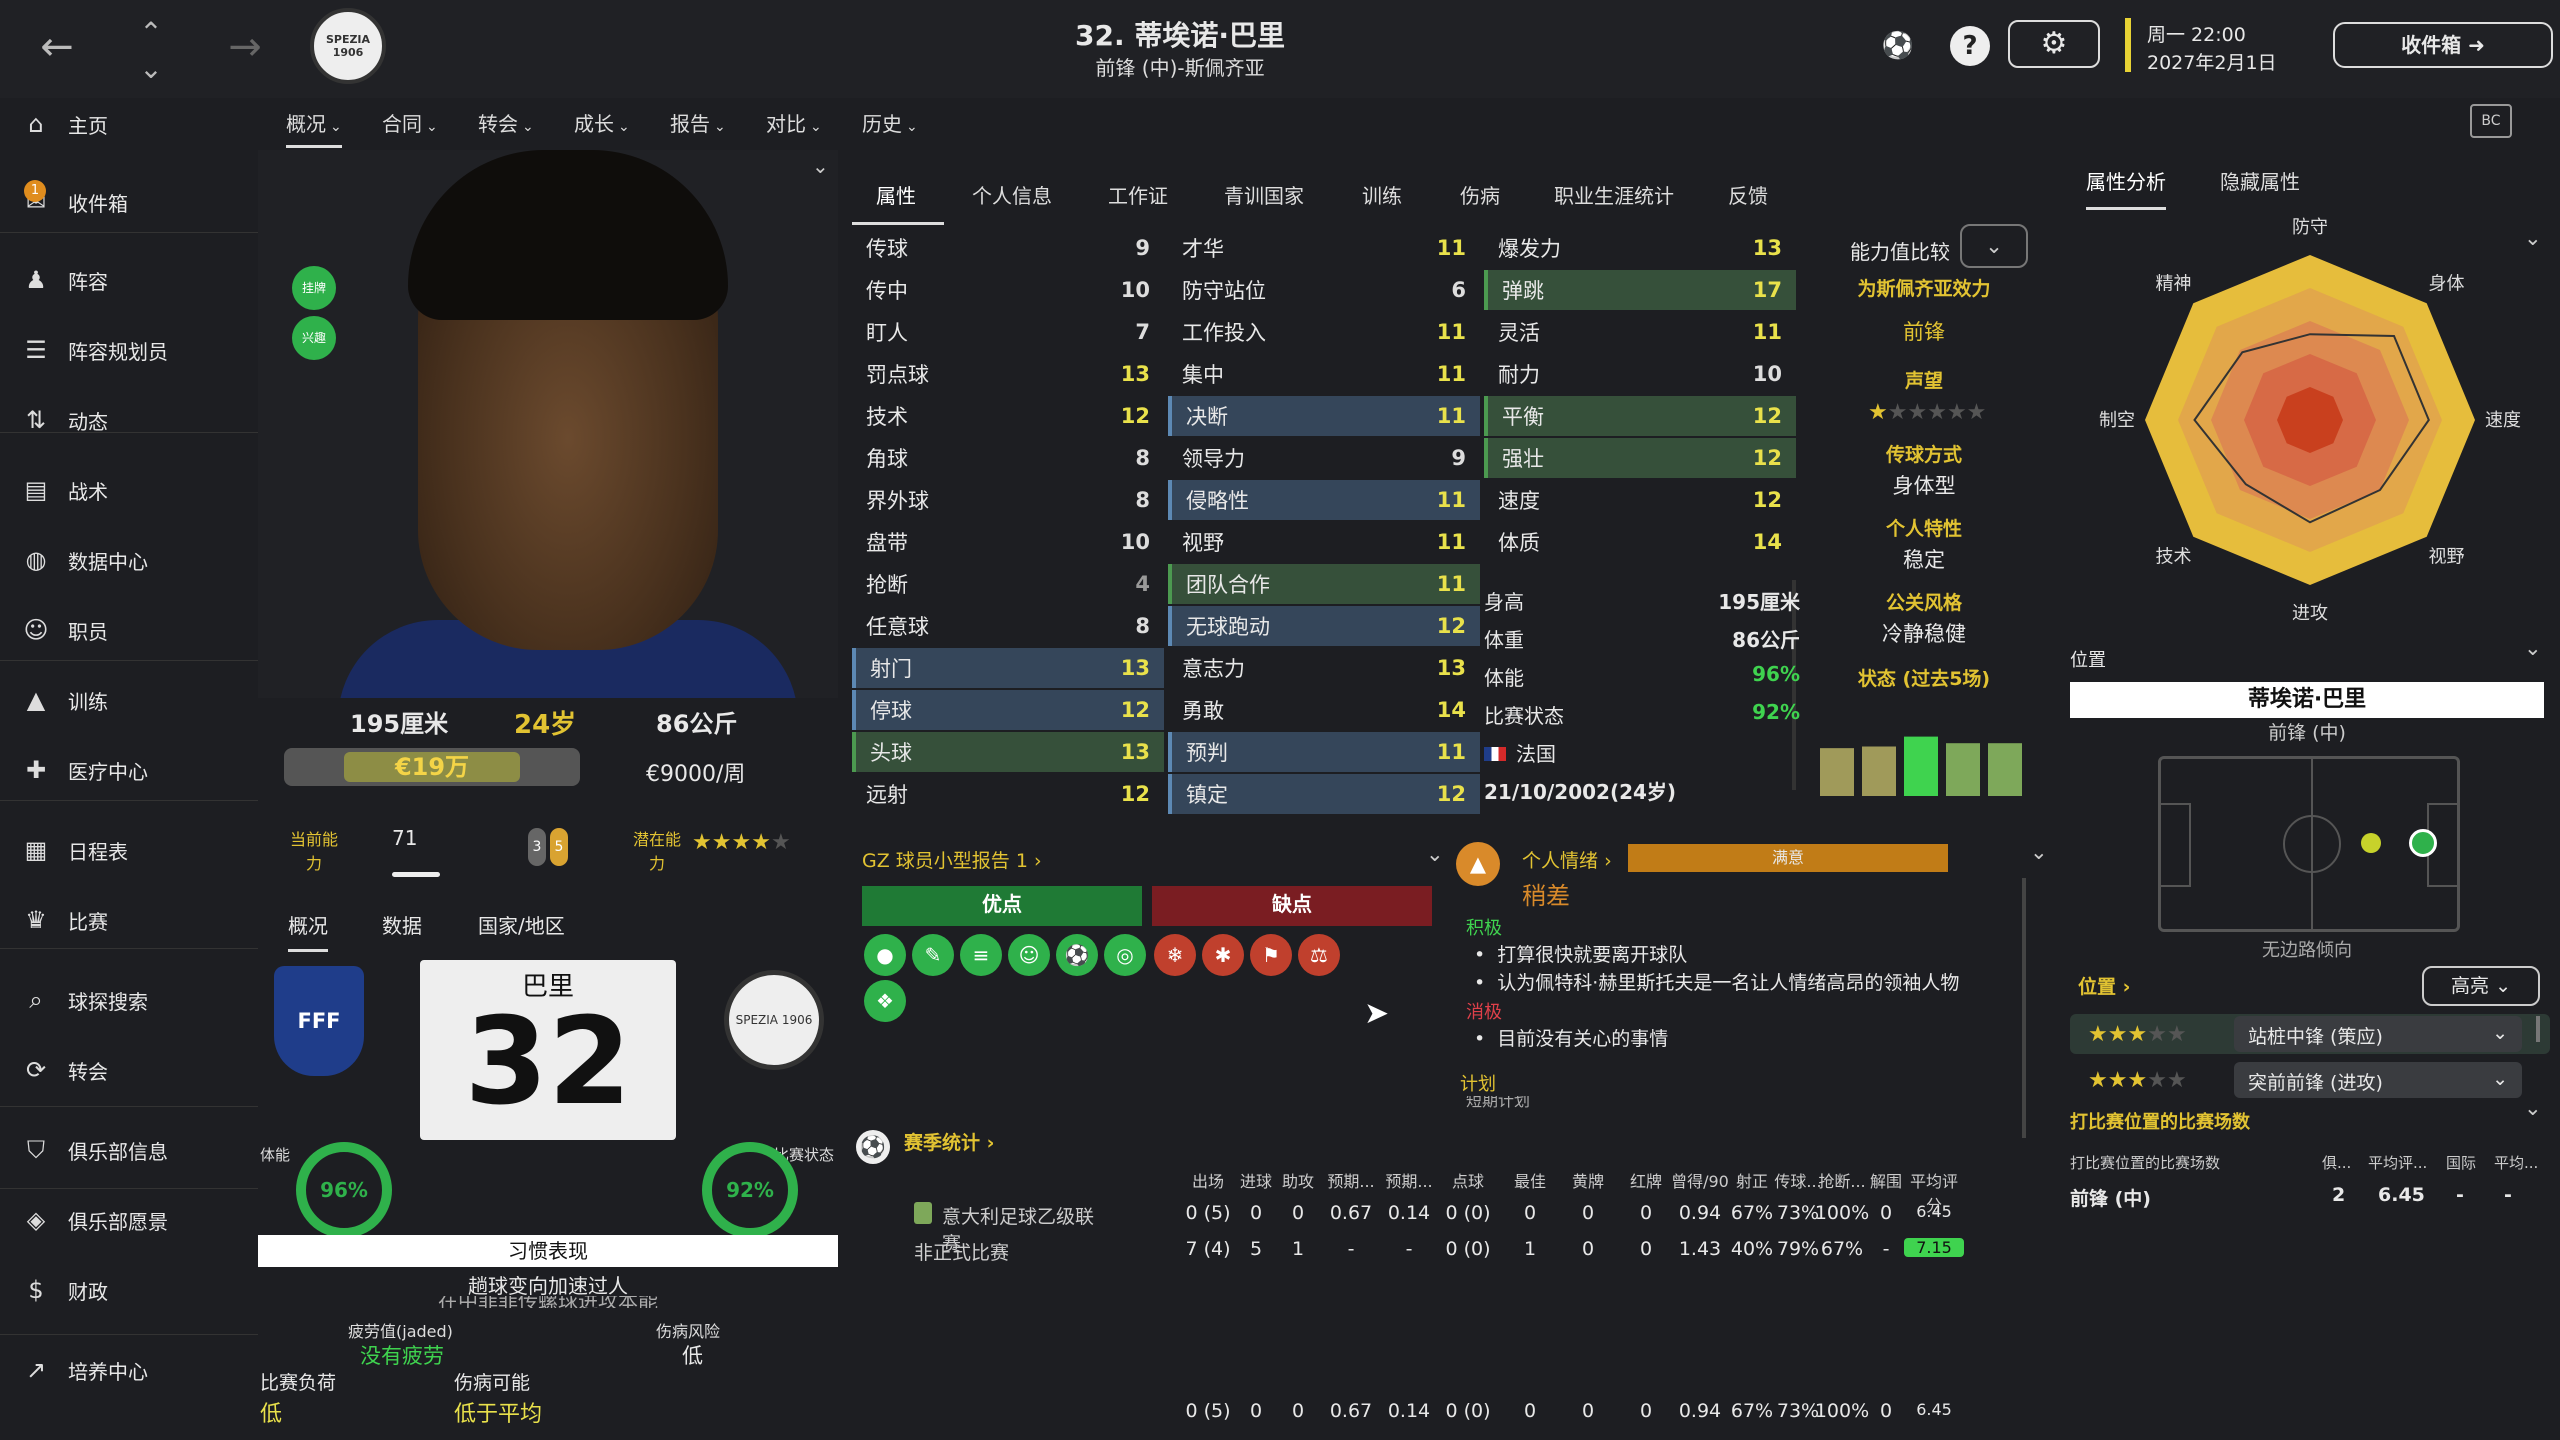  I want to click on attr-tab-6: 职业生涯统计, so click(1614, 194).